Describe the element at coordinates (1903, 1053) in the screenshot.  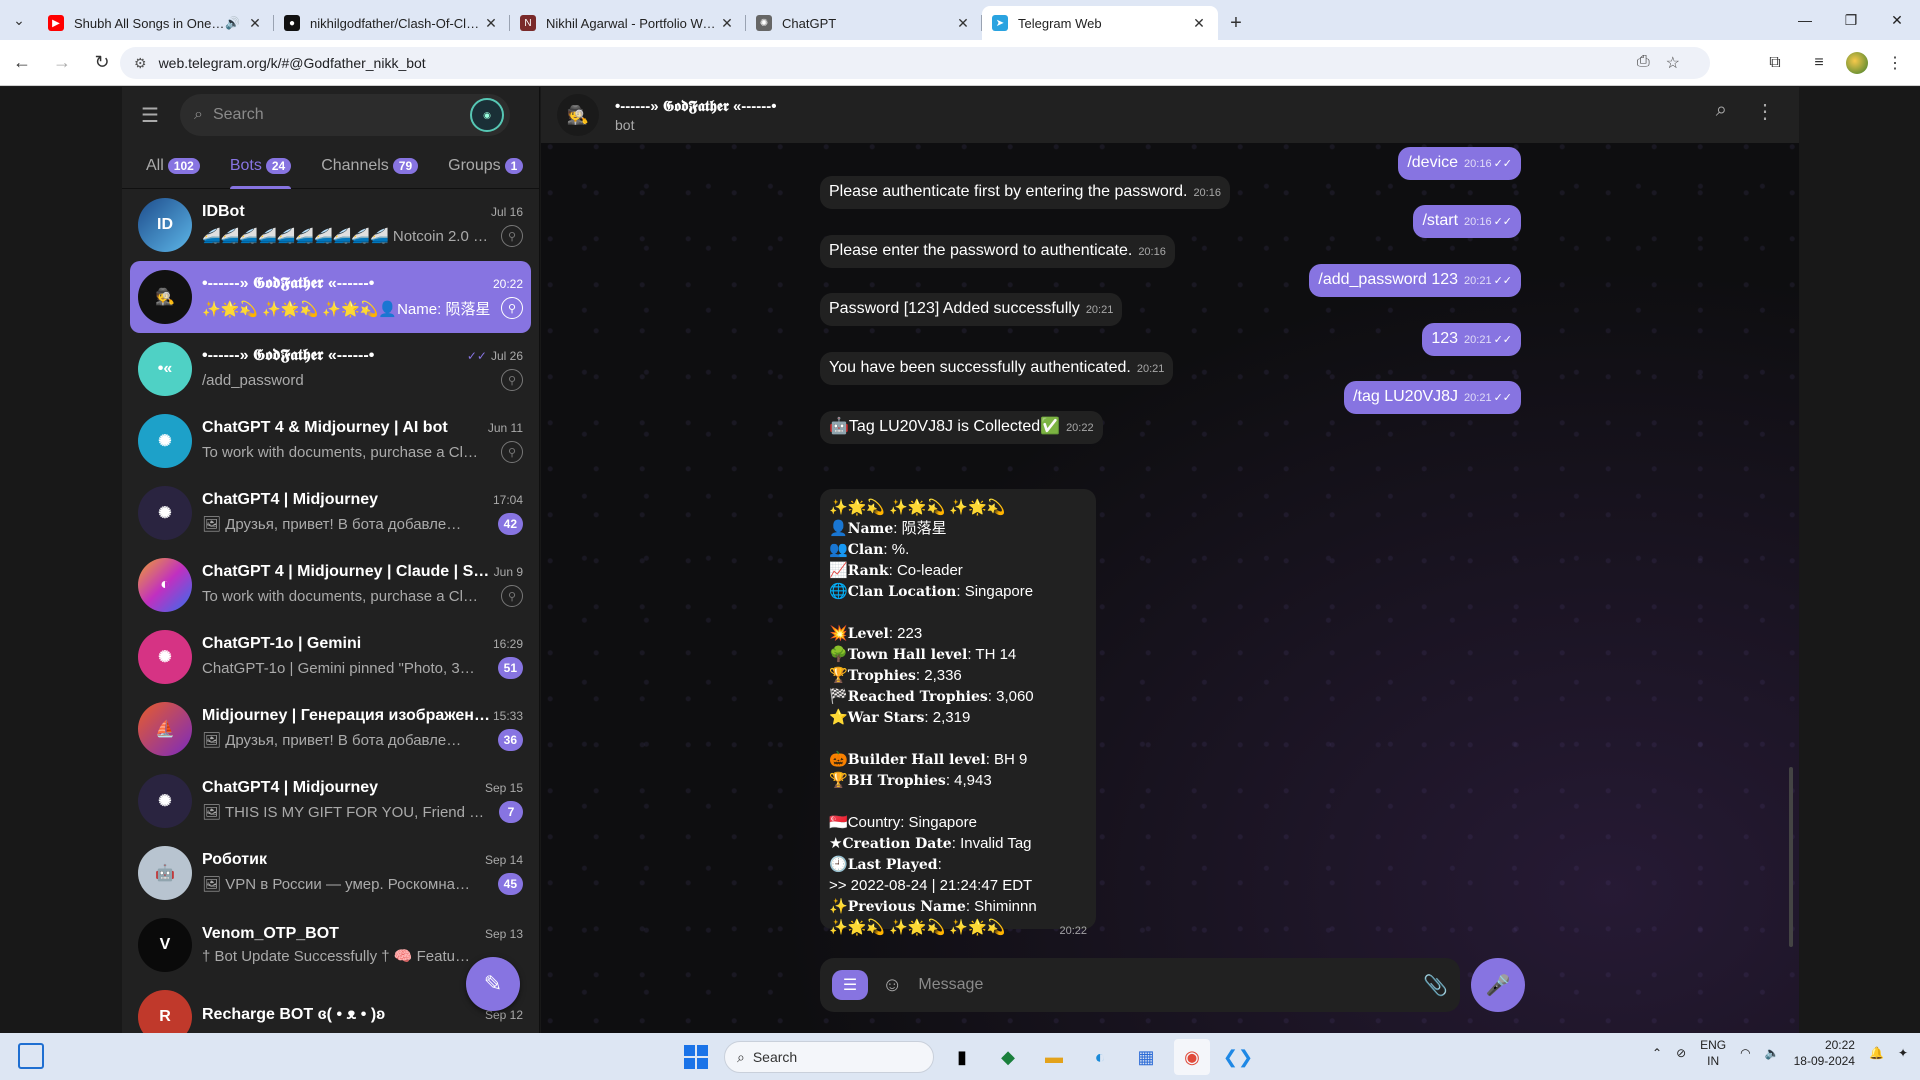
I see `copilot-tray-icon: ✦` at that location.